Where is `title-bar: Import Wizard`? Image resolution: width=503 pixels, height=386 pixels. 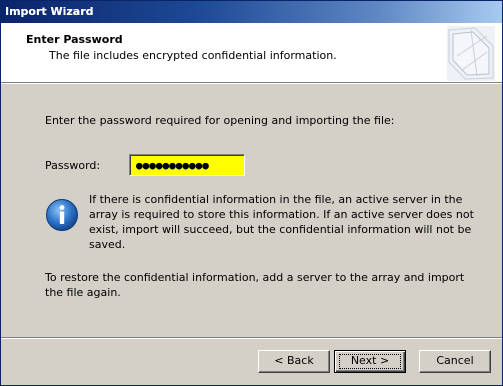 title-bar: Import Wizard is located at coordinates (251, 12).